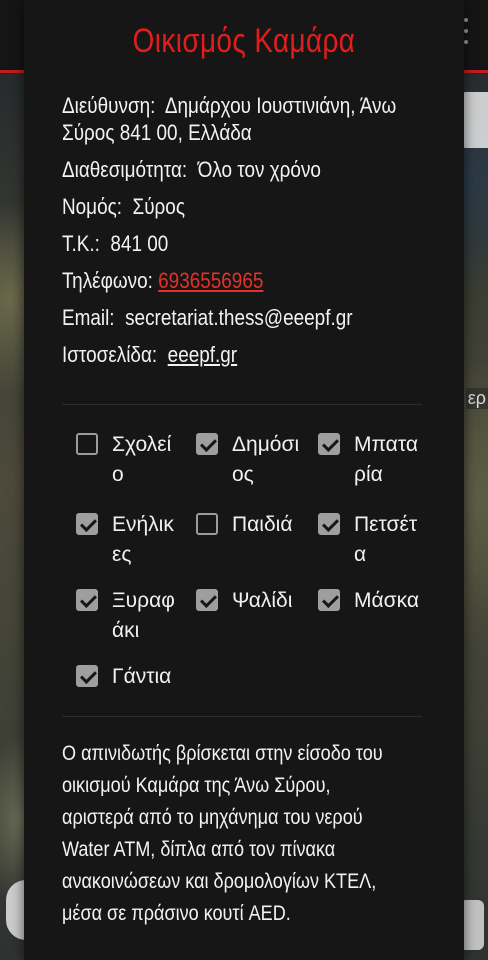  What do you see at coordinates (329, 524) in the screenshot?
I see `checkbox-towel-box` at bounding box center [329, 524].